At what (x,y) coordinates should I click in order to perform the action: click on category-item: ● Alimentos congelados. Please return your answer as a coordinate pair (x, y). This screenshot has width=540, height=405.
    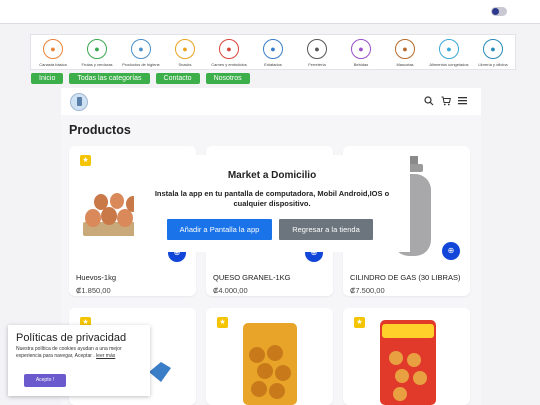
    Looking at the image, I should click on (449, 53).